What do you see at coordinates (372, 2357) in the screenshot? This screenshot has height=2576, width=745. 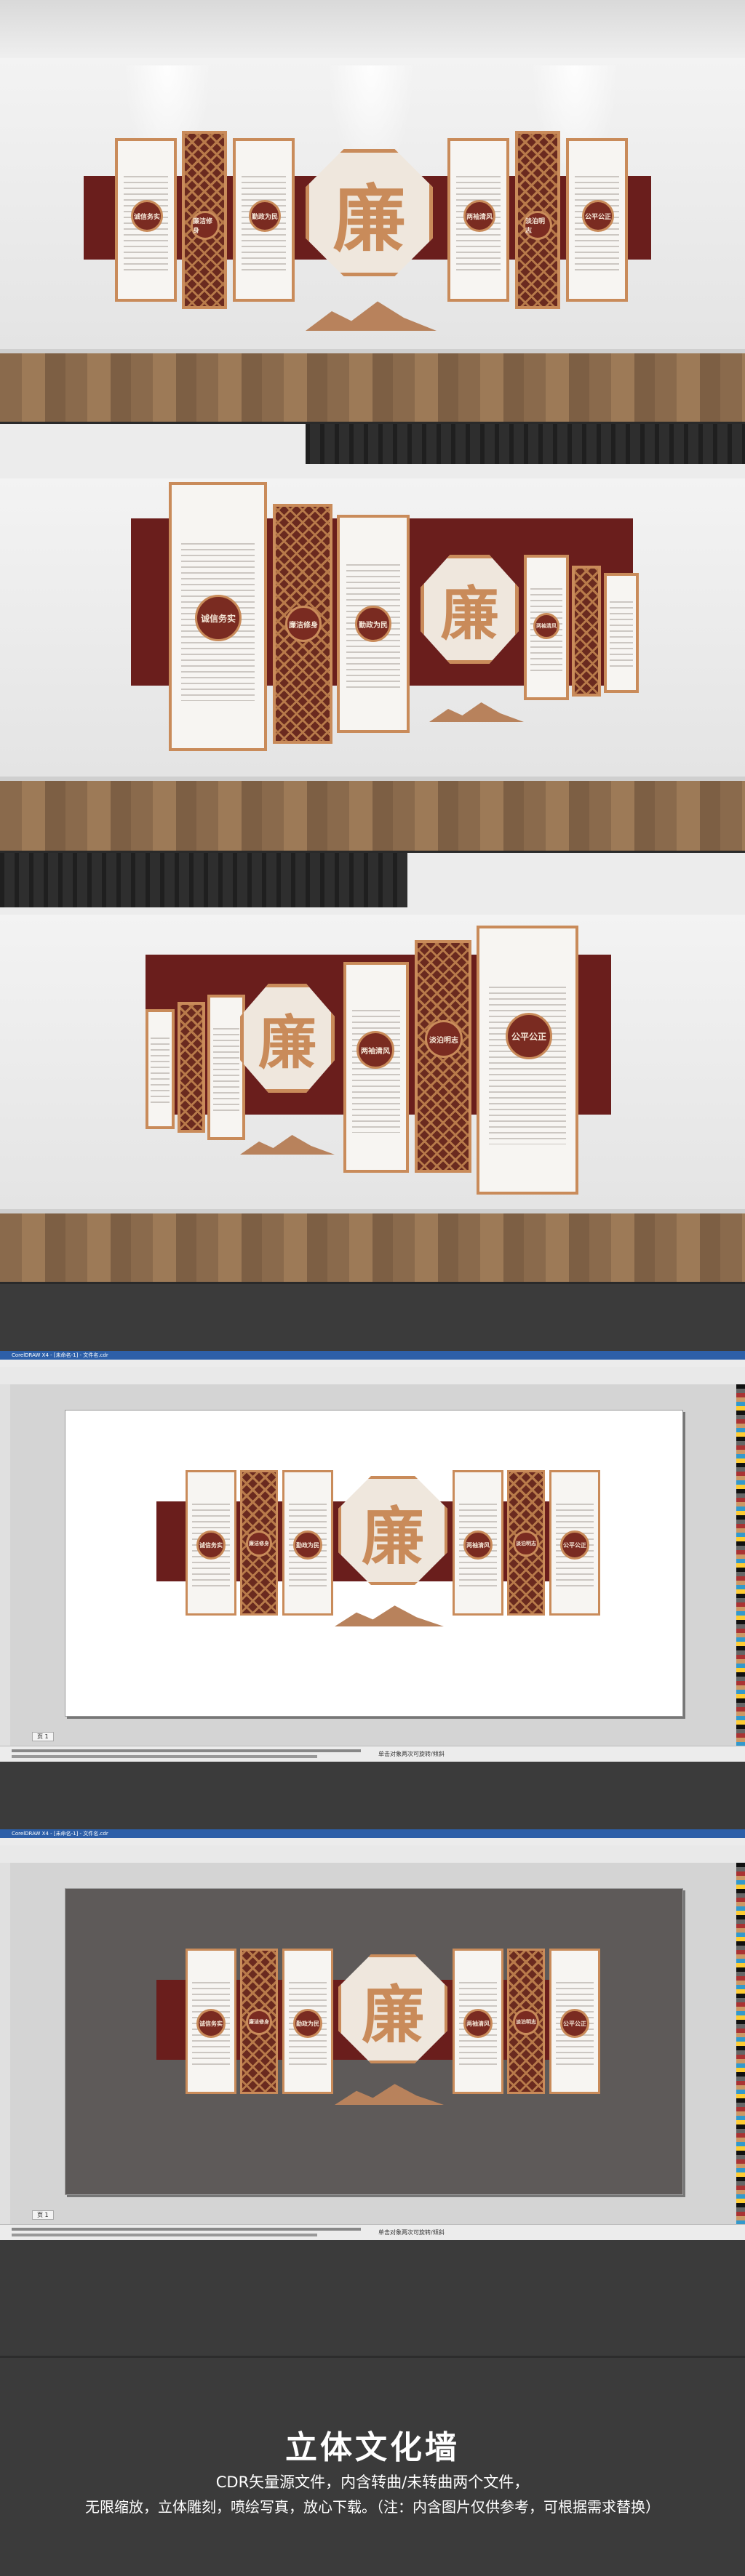 I see `divider` at bounding box center [372, 2357].